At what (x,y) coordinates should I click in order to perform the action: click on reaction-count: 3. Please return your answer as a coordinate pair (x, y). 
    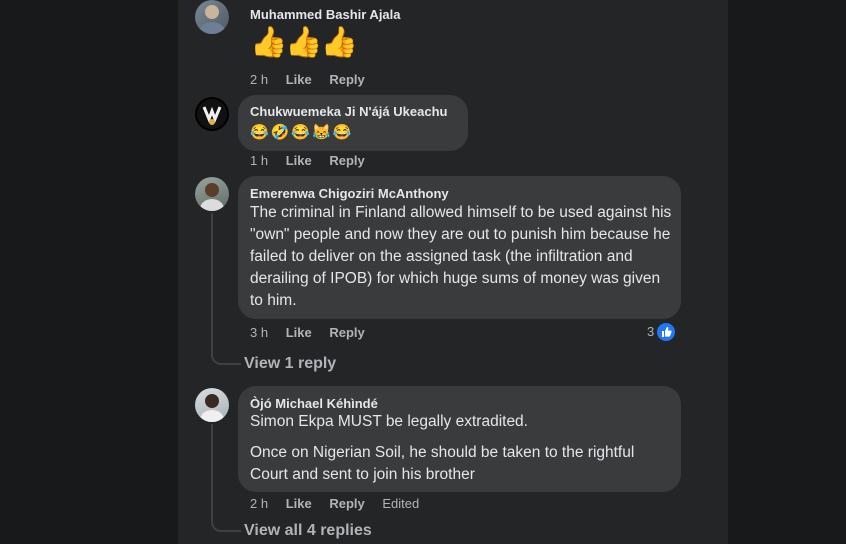
    Looking at the image, I should click on (650, 332).